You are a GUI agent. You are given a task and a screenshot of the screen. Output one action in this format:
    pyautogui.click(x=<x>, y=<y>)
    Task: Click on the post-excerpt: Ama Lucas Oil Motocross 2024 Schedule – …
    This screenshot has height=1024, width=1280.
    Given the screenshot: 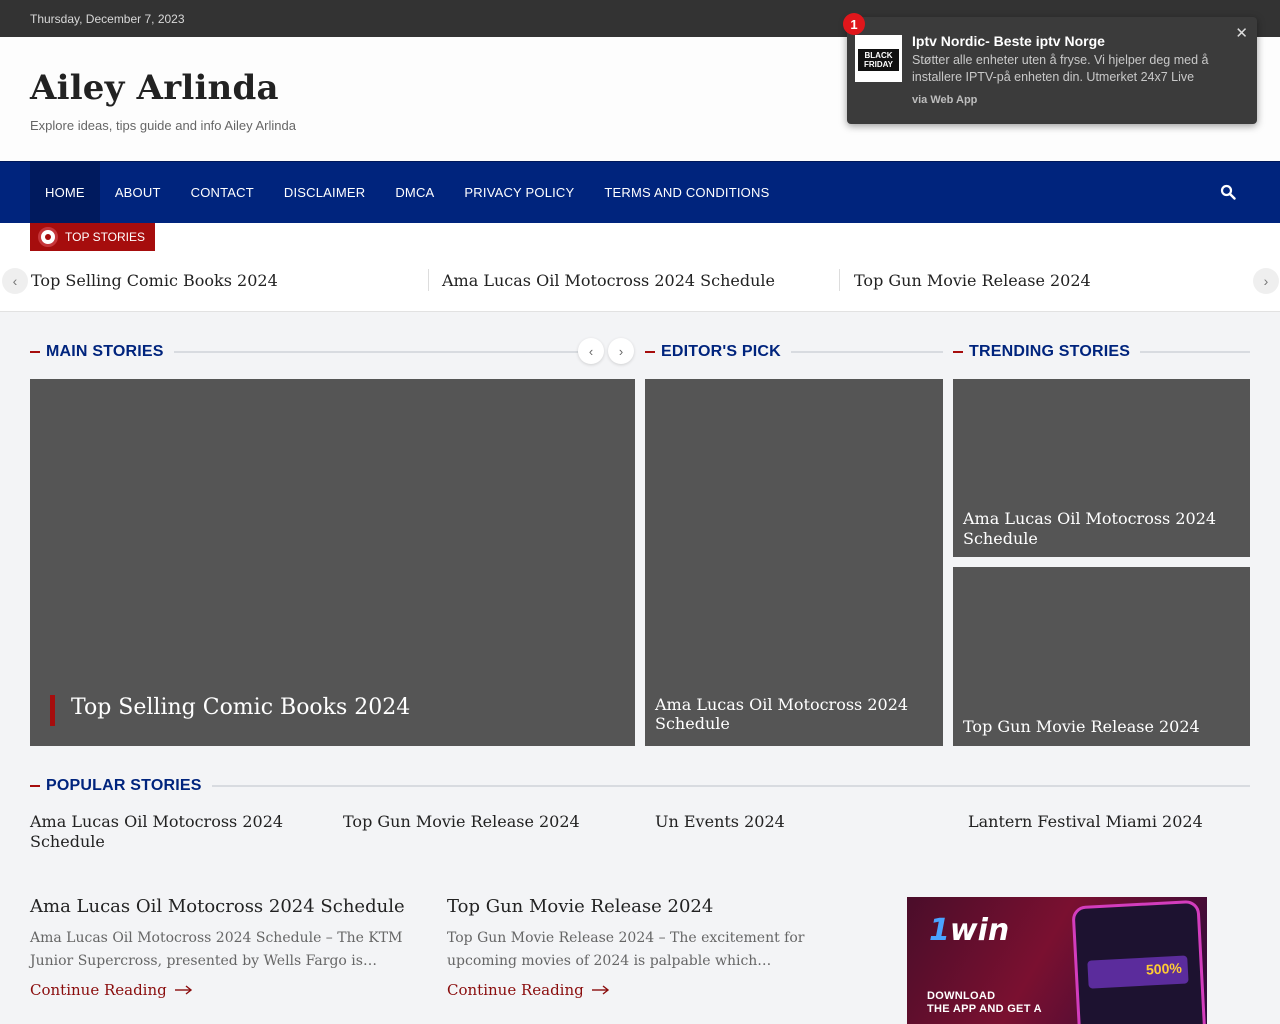 What is the action you would take?
    pyautogui.click(x=216, y=949)
    